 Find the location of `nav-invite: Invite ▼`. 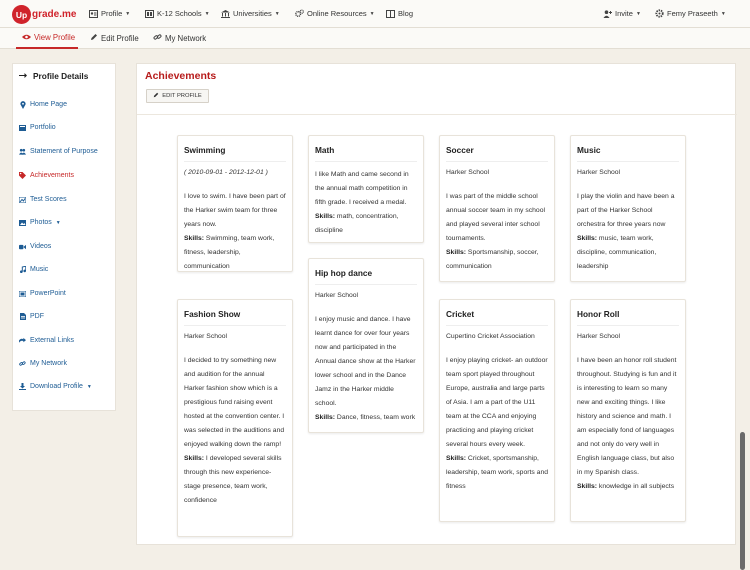

nav-invite: Invite ▼ is located at coordinates (622, 13).